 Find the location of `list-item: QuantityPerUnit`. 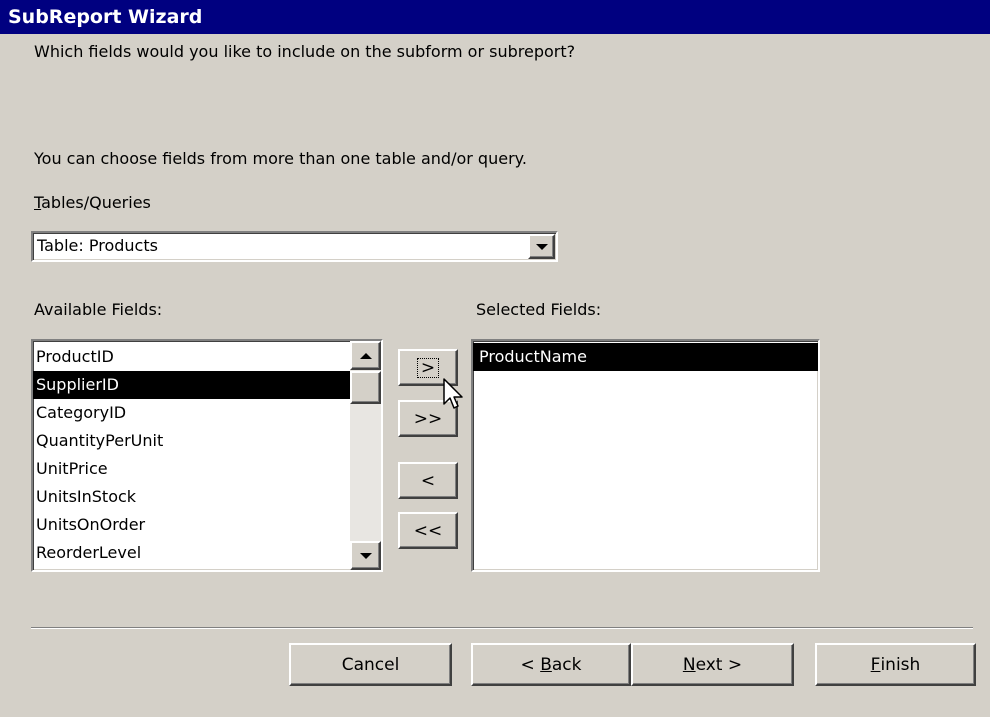

list-item: QuantityPerUnit is located at coordinates (191, 441).